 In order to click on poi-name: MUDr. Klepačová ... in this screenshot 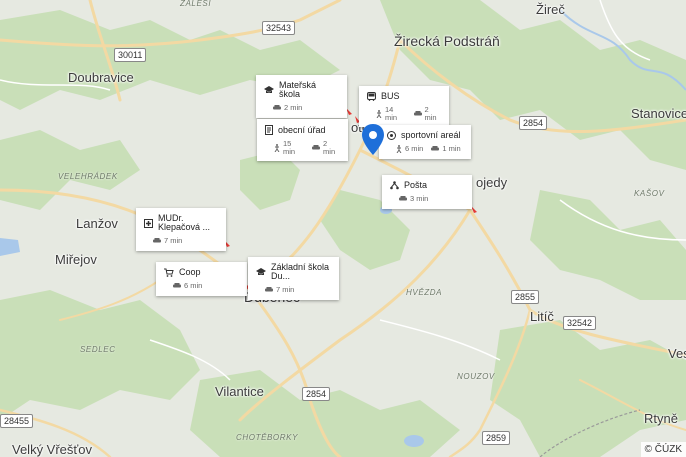, I will do `click(184, 222)`.